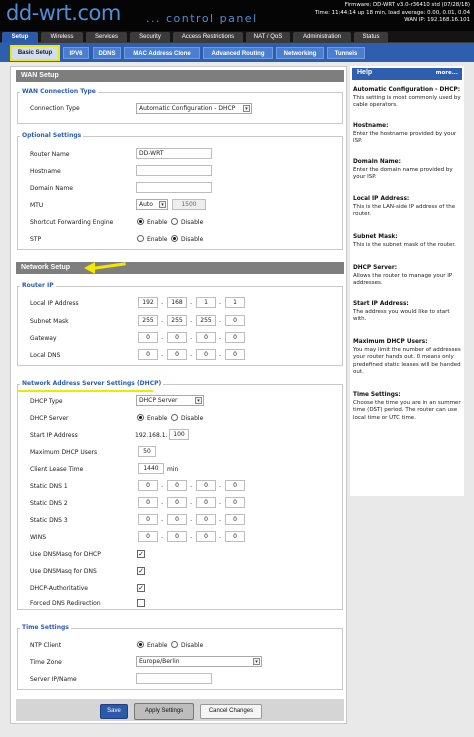 The width and height of the screenshot is (474, 737). What do you see at coordinates (164, 711) in the screenshot?
I see `apply-settings-button: Apply Settings` at bounding box center [164, 711].